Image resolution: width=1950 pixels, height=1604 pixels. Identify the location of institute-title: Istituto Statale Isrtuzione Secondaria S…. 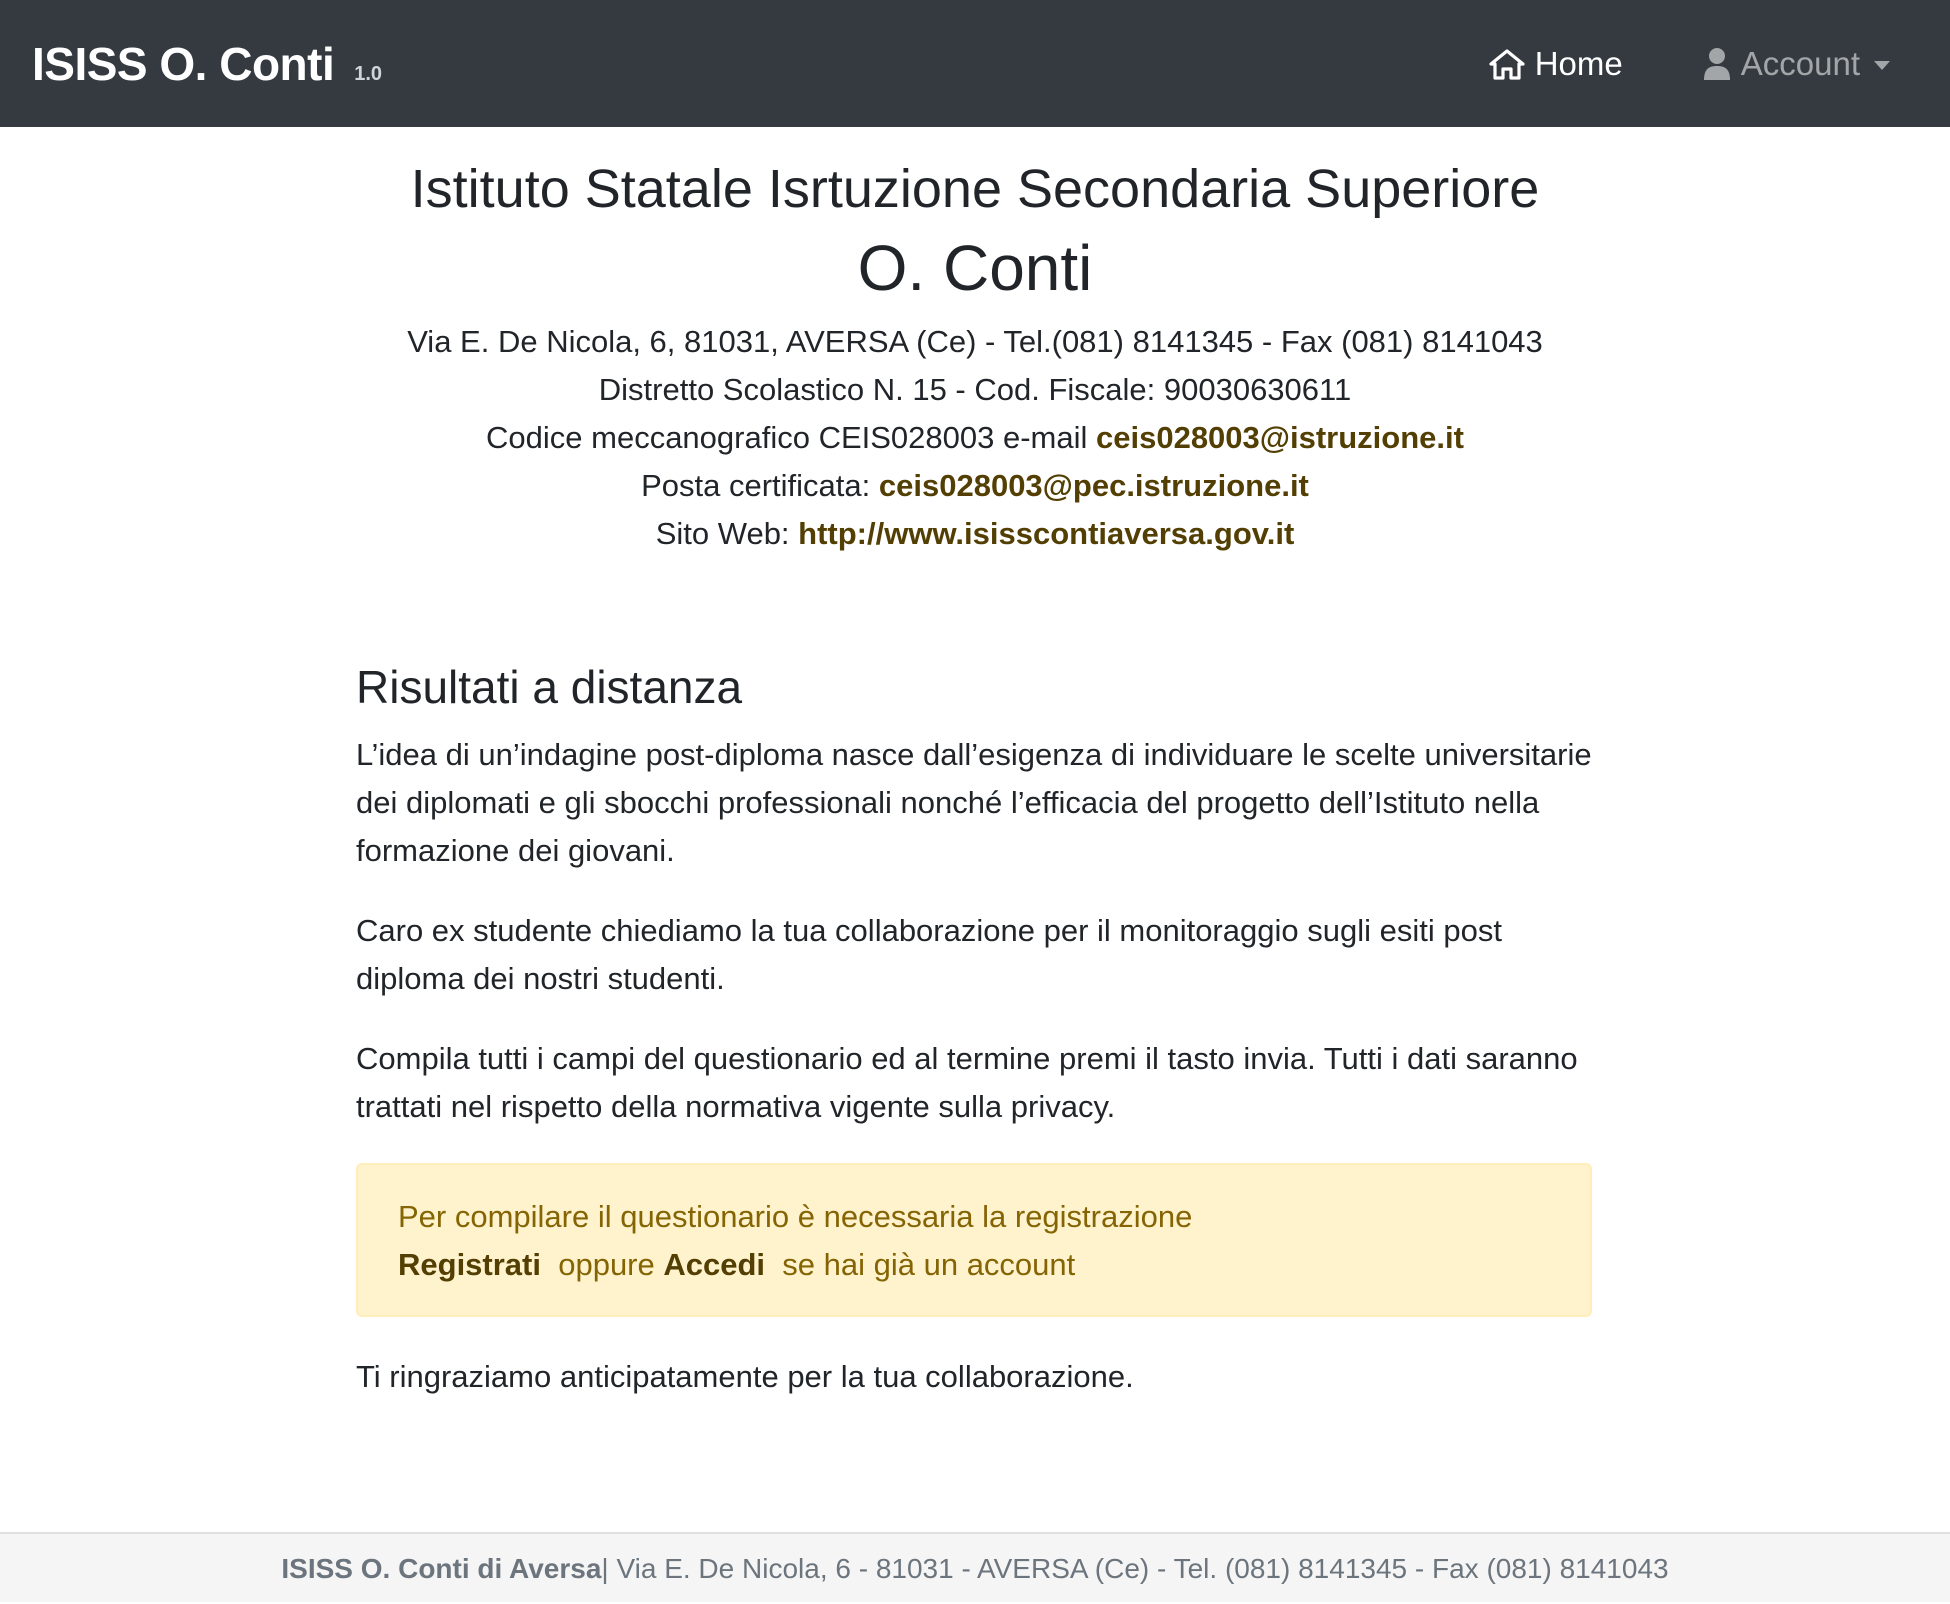
(975, 189).